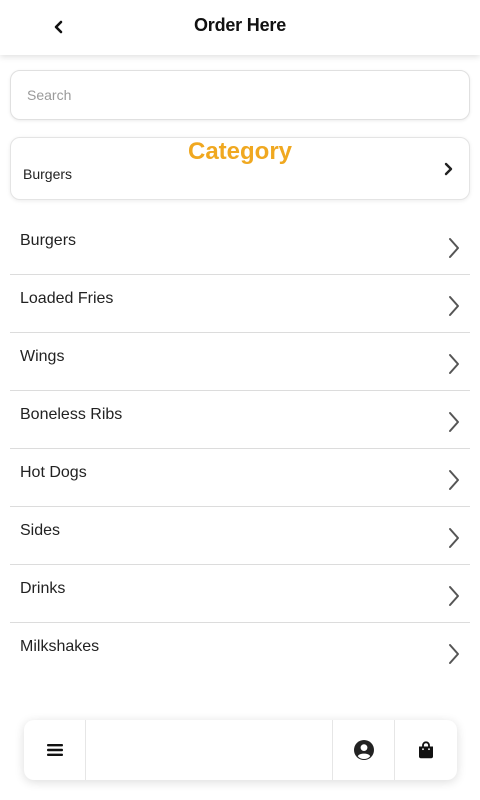 The width and height of the screenshot is (480, 800). Describe the element at coordinates (240, 168) in the screenshot. I see `category-selector: Category Burgers` at that location.